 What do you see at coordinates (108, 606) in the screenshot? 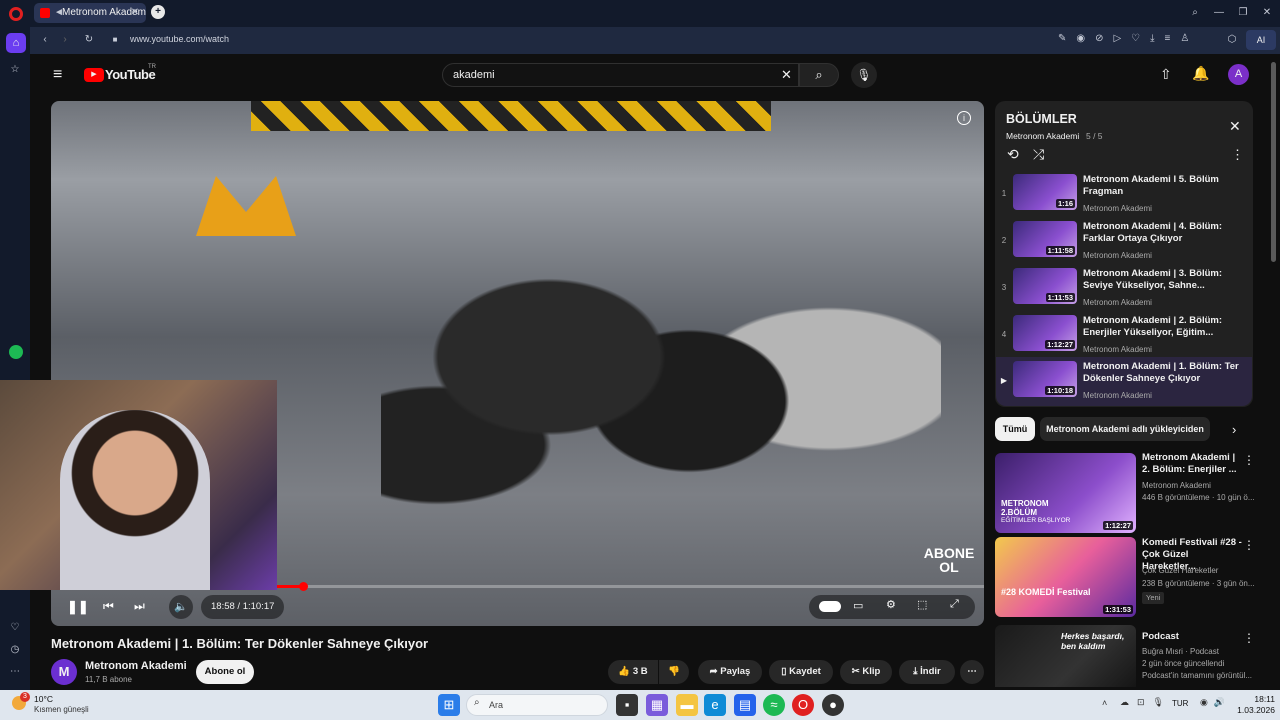
I see `previous-button: ⏮` at bounding box center [108, 606].